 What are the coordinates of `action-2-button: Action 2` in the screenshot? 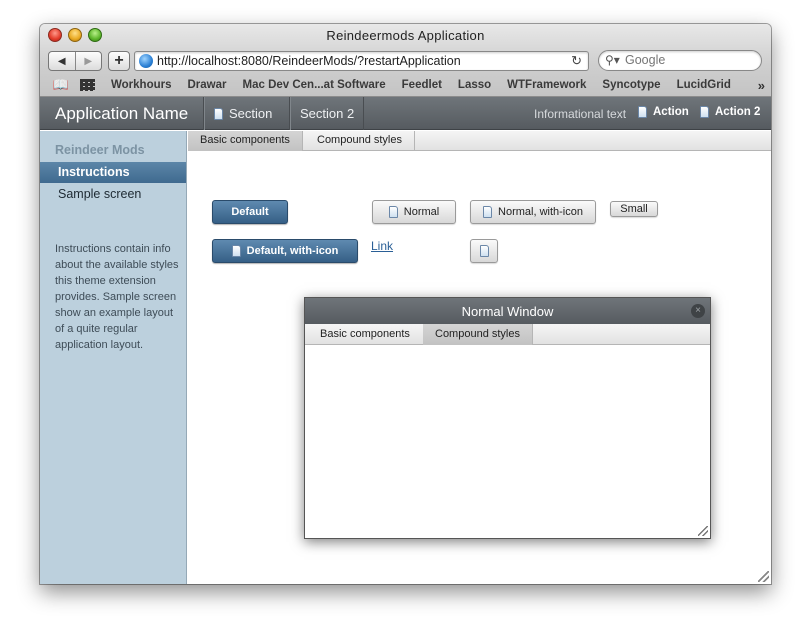 It's located at (730, 112).